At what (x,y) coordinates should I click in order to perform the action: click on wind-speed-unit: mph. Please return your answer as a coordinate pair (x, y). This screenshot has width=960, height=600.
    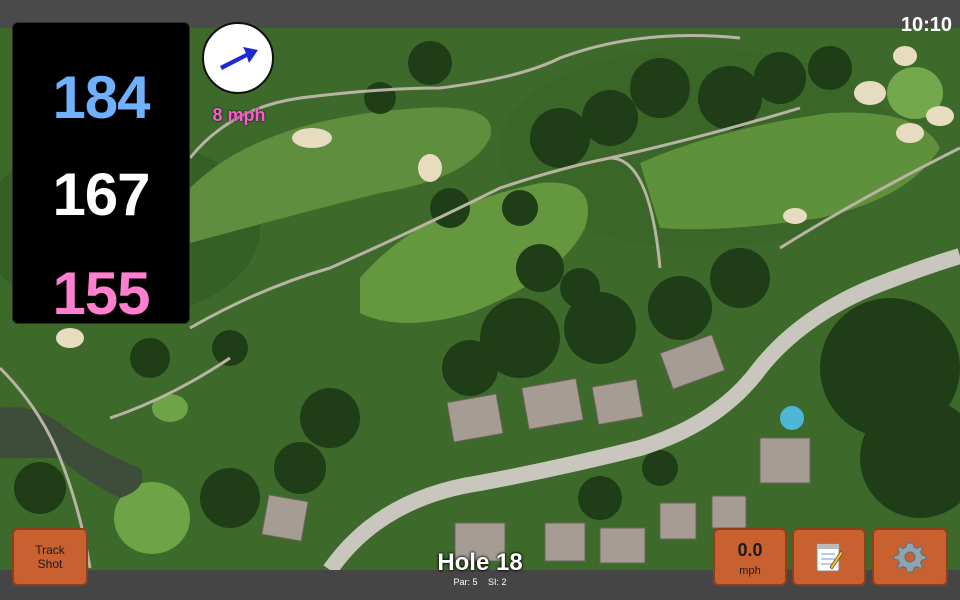
    Looking at the image, I should click on (750, 571).